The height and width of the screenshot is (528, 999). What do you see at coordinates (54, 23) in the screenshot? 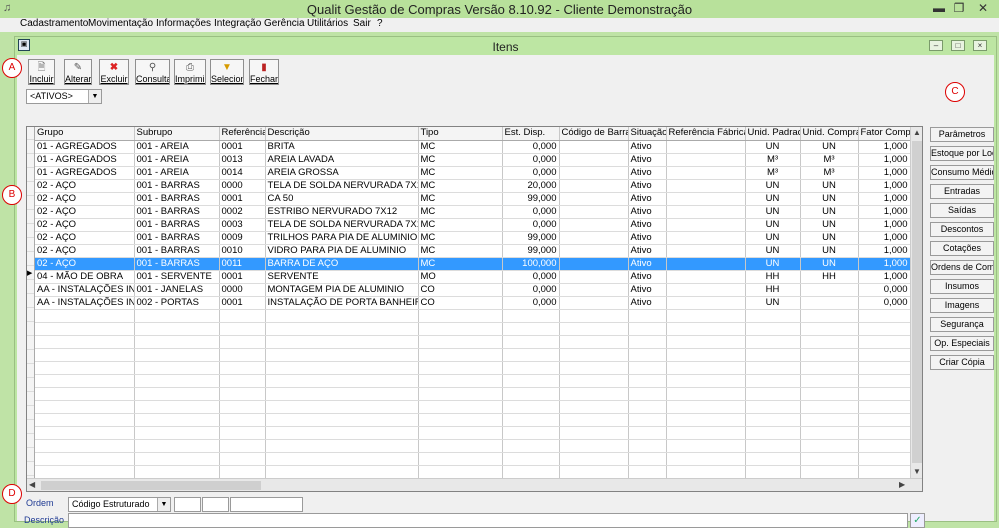
I see `menu-cadastramento: Cadastramento` at bounding box center [54, 23].